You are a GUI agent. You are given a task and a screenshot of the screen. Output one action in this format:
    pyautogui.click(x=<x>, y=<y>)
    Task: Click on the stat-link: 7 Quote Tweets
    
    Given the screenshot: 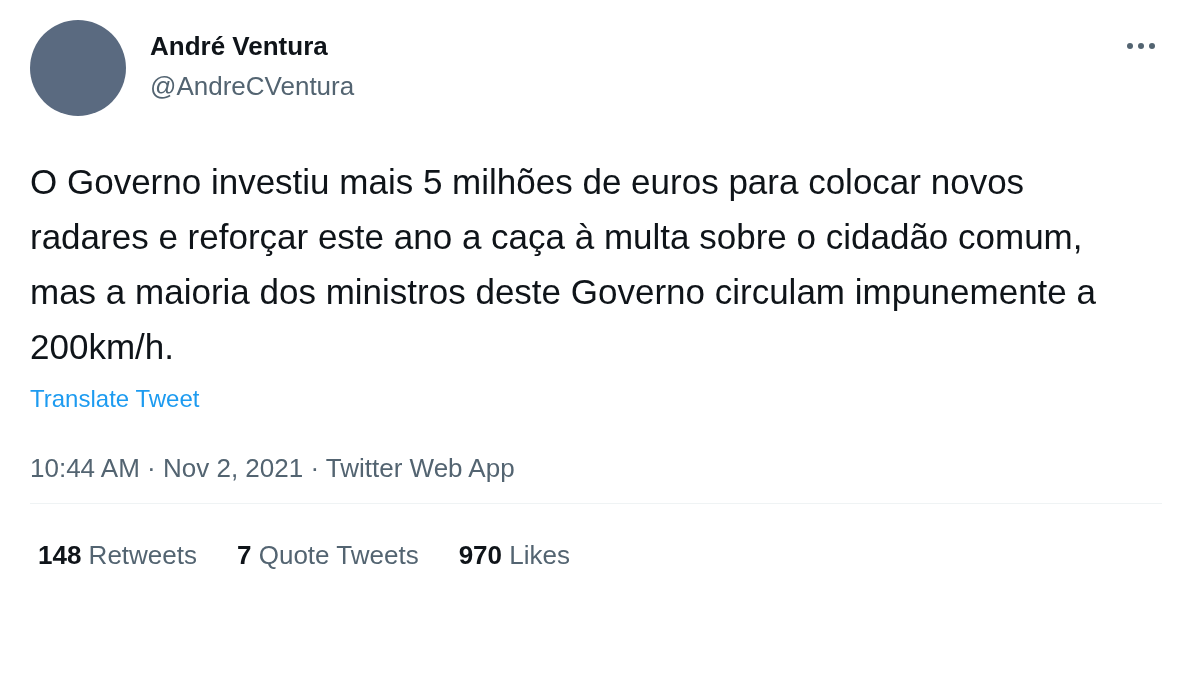 What is the action you would take?
    pyautogui.click(x=328, y=555)
    